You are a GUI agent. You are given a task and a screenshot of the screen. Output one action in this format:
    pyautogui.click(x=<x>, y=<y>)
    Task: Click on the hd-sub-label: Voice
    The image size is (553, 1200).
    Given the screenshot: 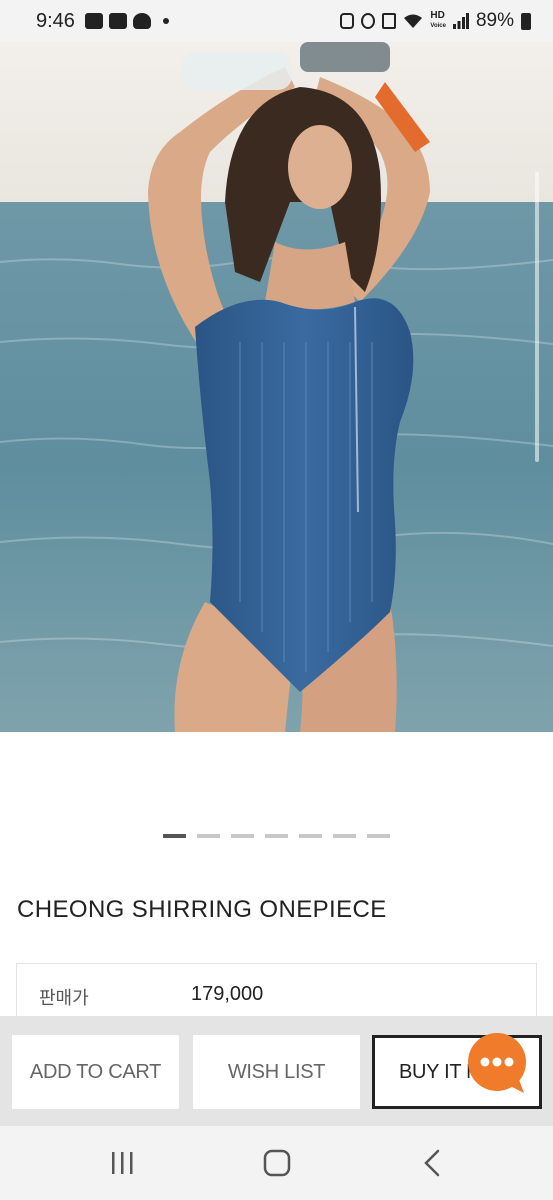 What is the action you would take?
    pyautogui.click(x=438, y=26)
    